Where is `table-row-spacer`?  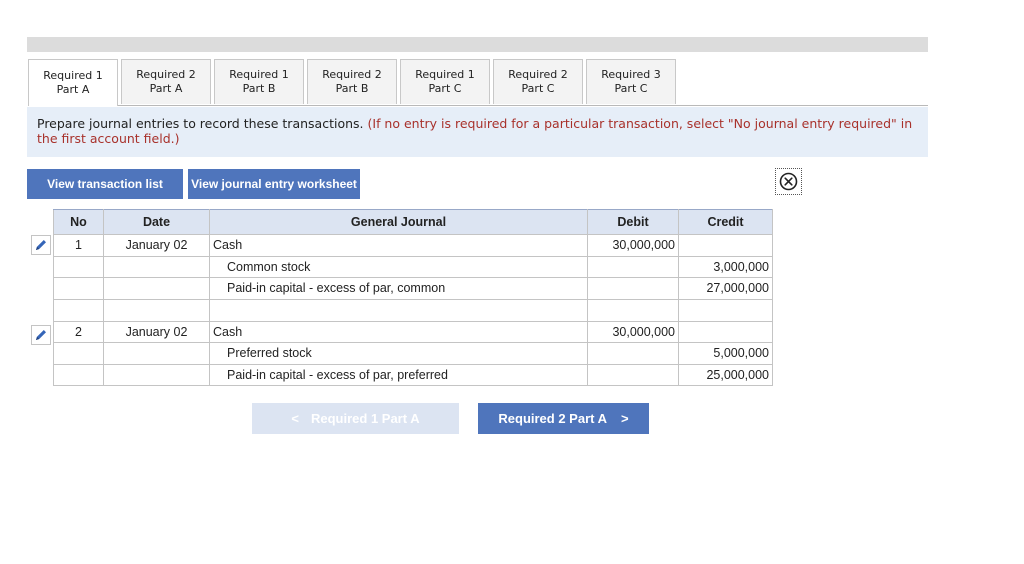
table-row-spacer is located at coordinates (413, 310).